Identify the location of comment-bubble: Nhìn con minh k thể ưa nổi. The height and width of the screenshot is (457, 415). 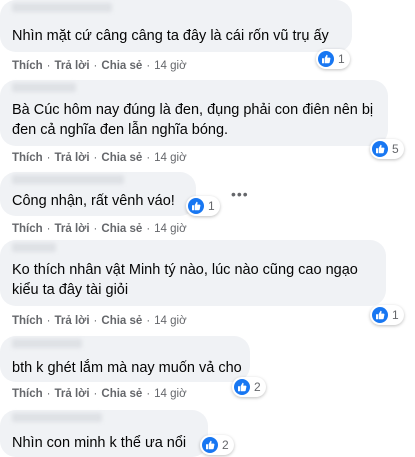
(104, 433).